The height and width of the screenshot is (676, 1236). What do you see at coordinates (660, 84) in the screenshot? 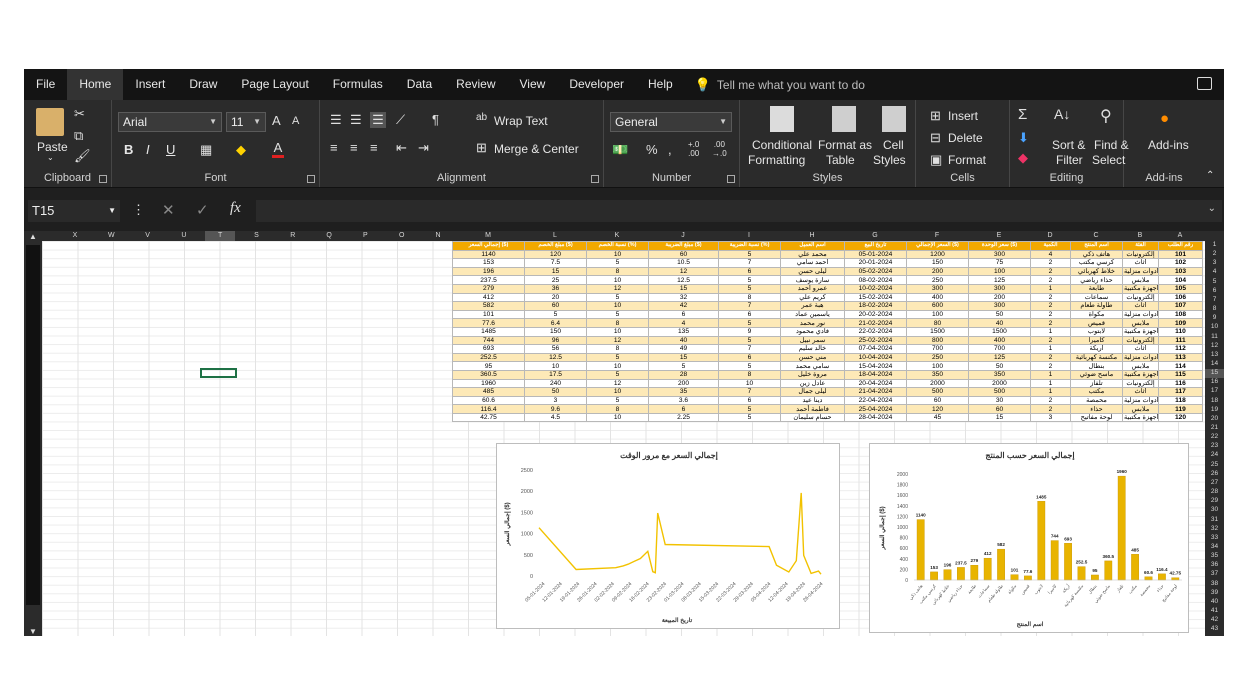
I see `tab-help: Help` at bounding box center [660, 84].